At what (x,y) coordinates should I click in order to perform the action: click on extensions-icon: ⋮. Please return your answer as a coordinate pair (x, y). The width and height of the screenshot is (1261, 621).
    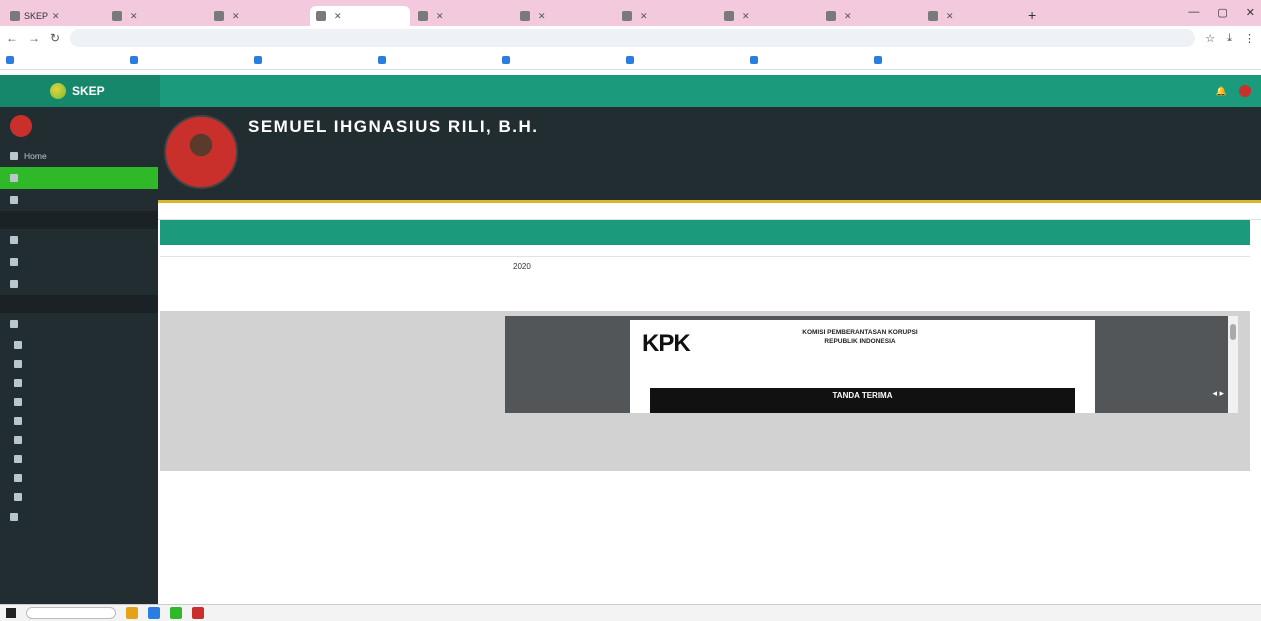
    Looking at the image, I should click on (1249, 38).